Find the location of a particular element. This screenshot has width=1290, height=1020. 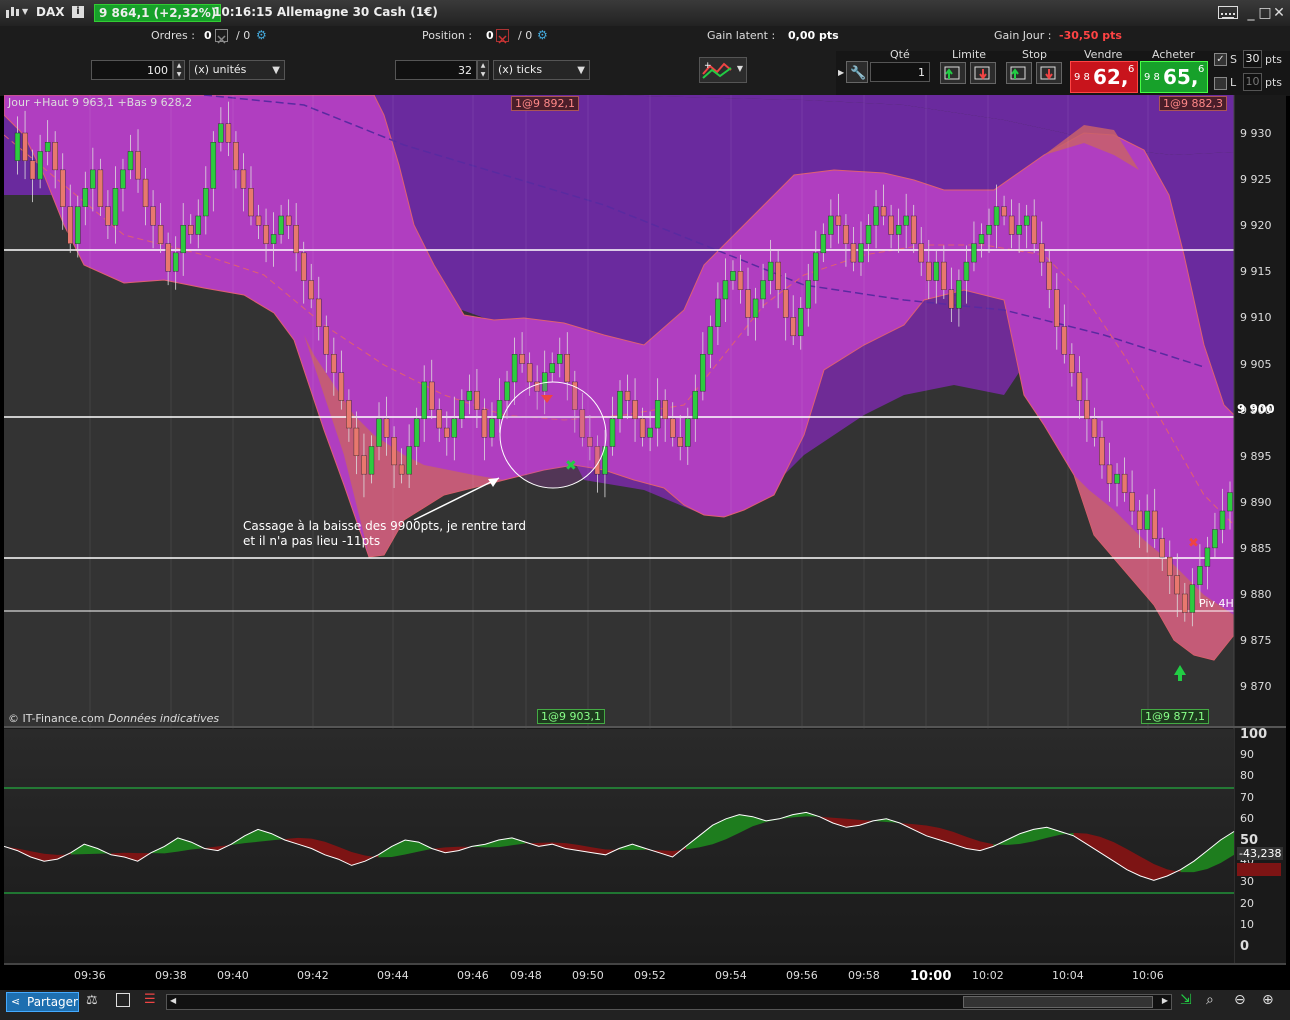

autoscroll-icon: ⇲ is located at coordinates (1186, 1000).